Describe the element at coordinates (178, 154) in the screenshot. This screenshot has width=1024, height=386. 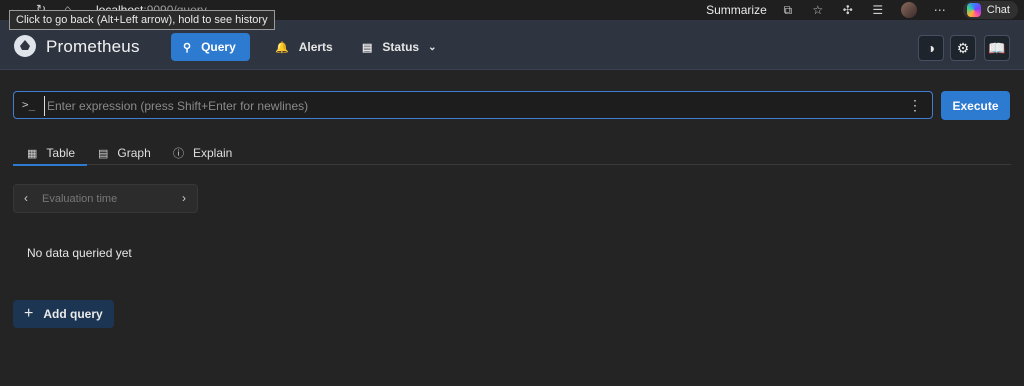
I see `info-icon: ⓘ` at that location.